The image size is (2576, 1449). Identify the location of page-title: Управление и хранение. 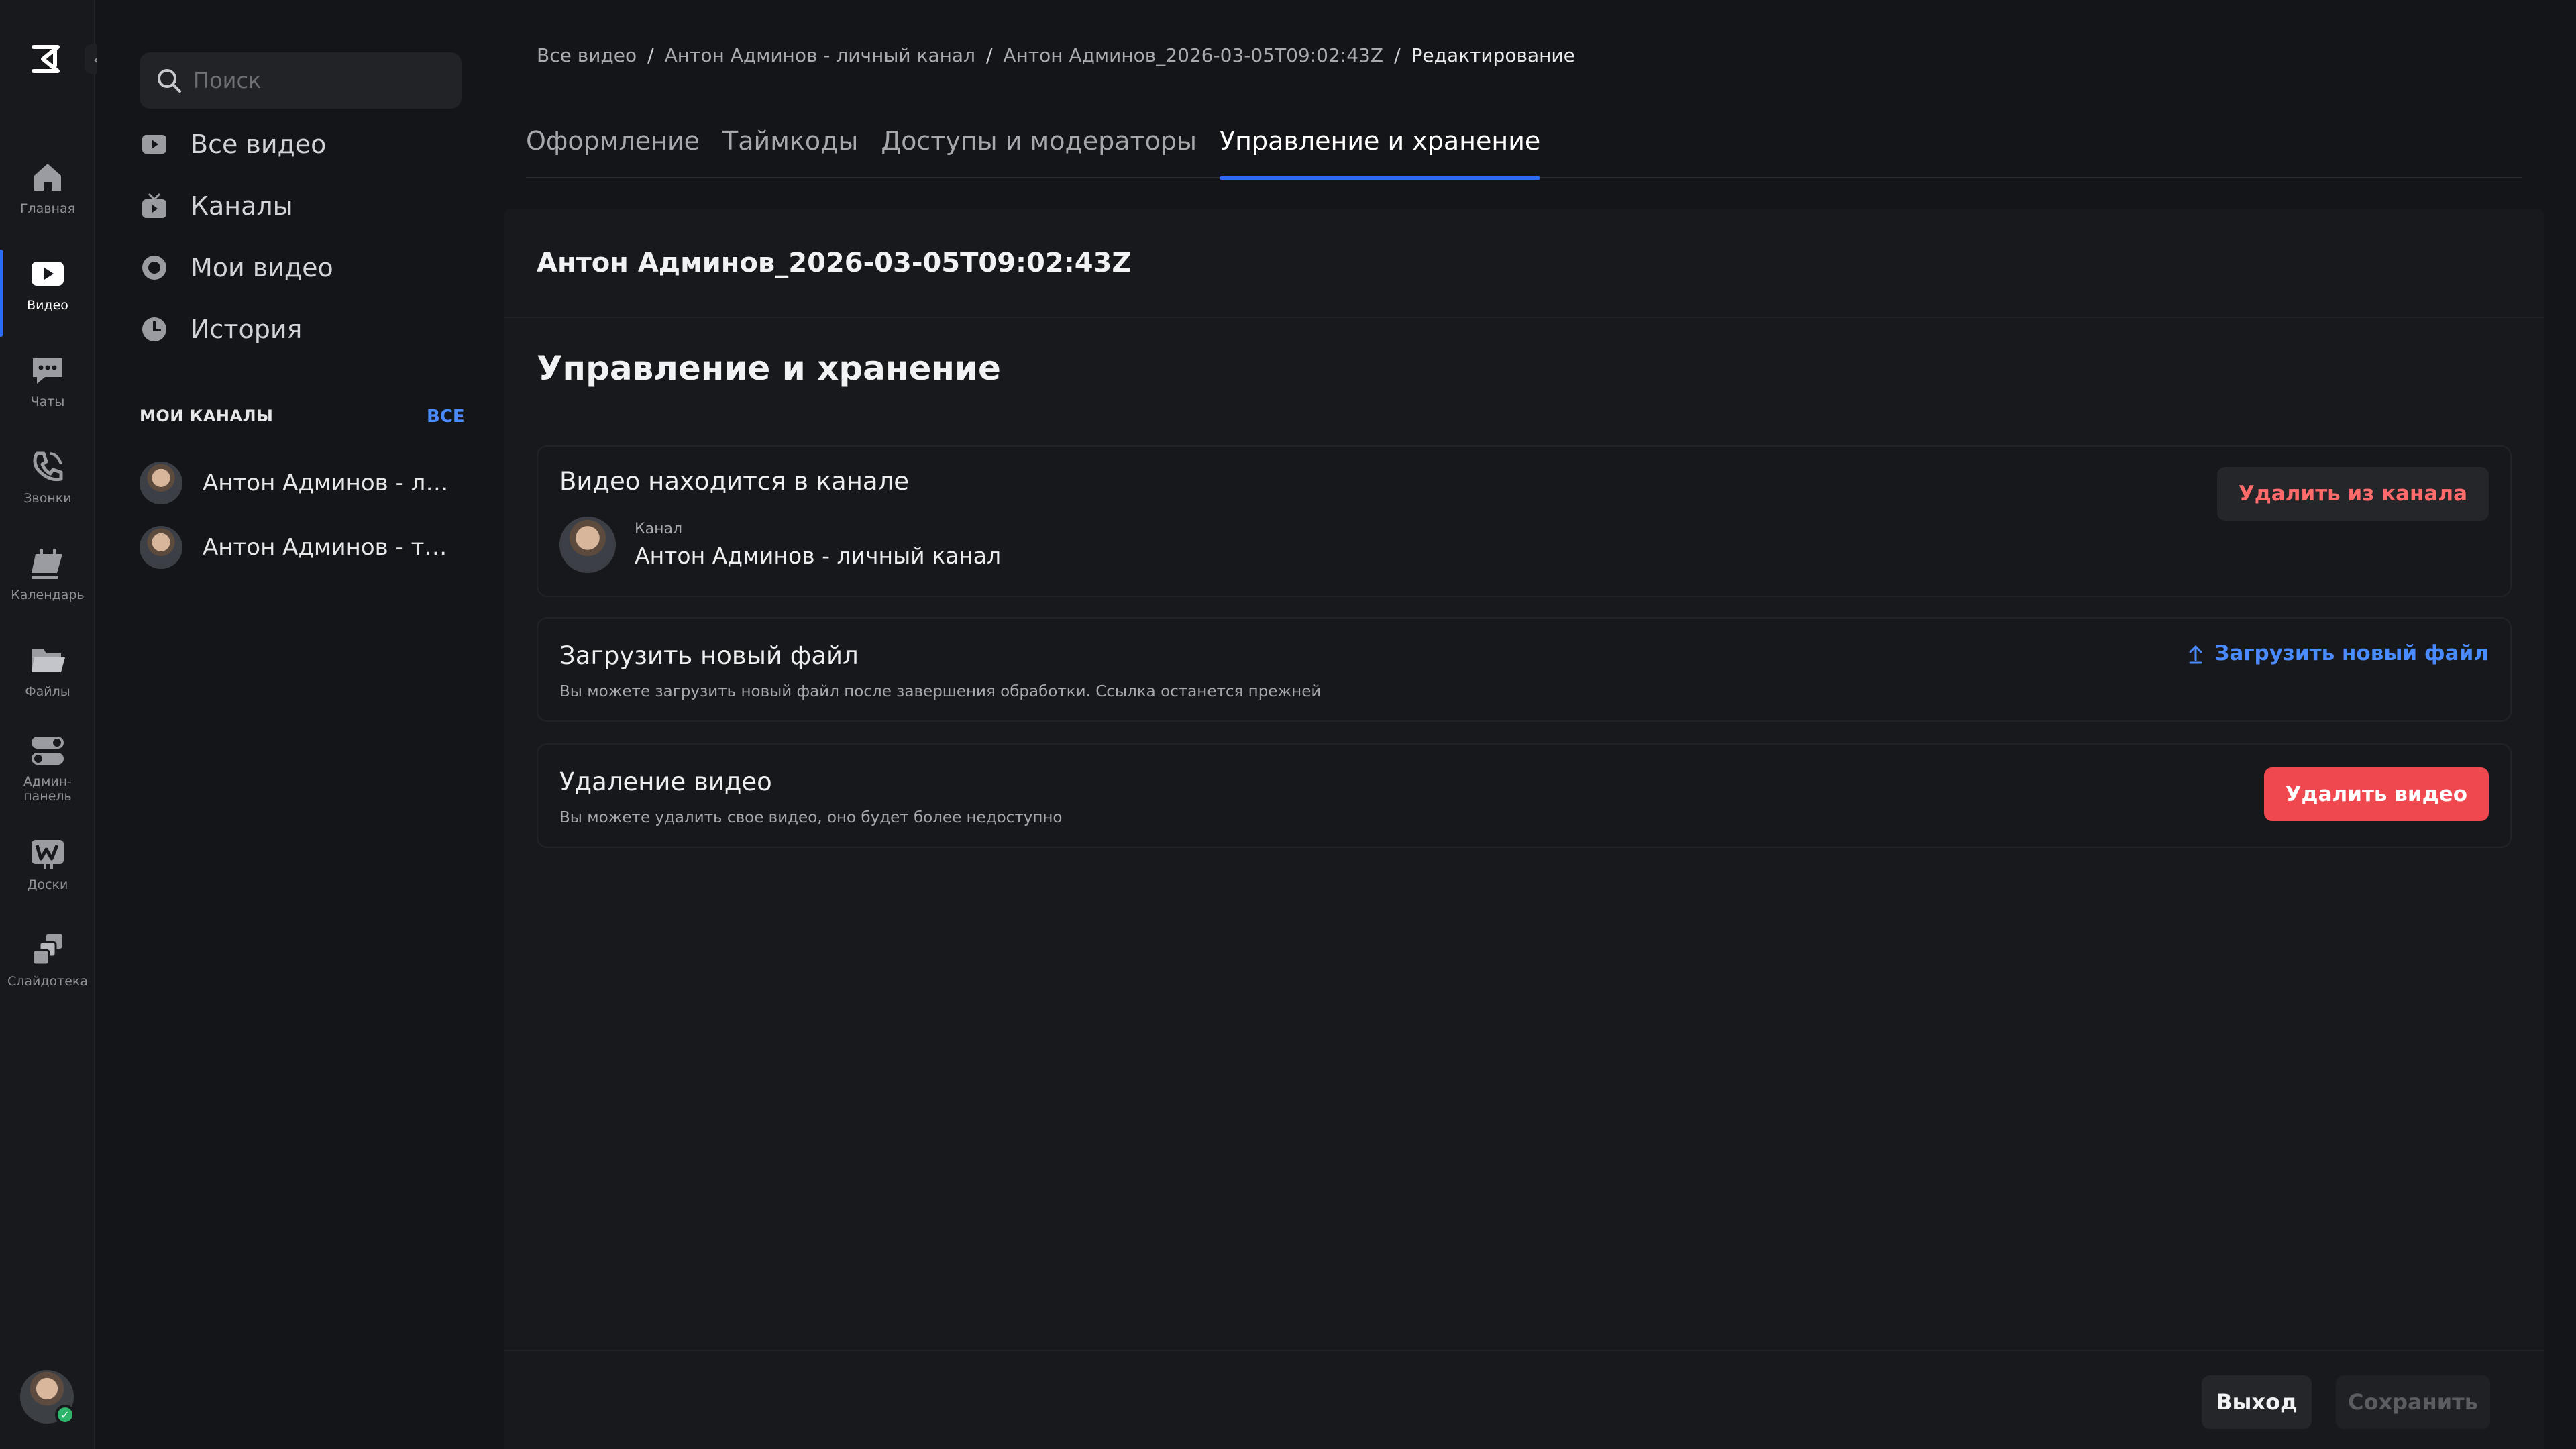
(769, 368).